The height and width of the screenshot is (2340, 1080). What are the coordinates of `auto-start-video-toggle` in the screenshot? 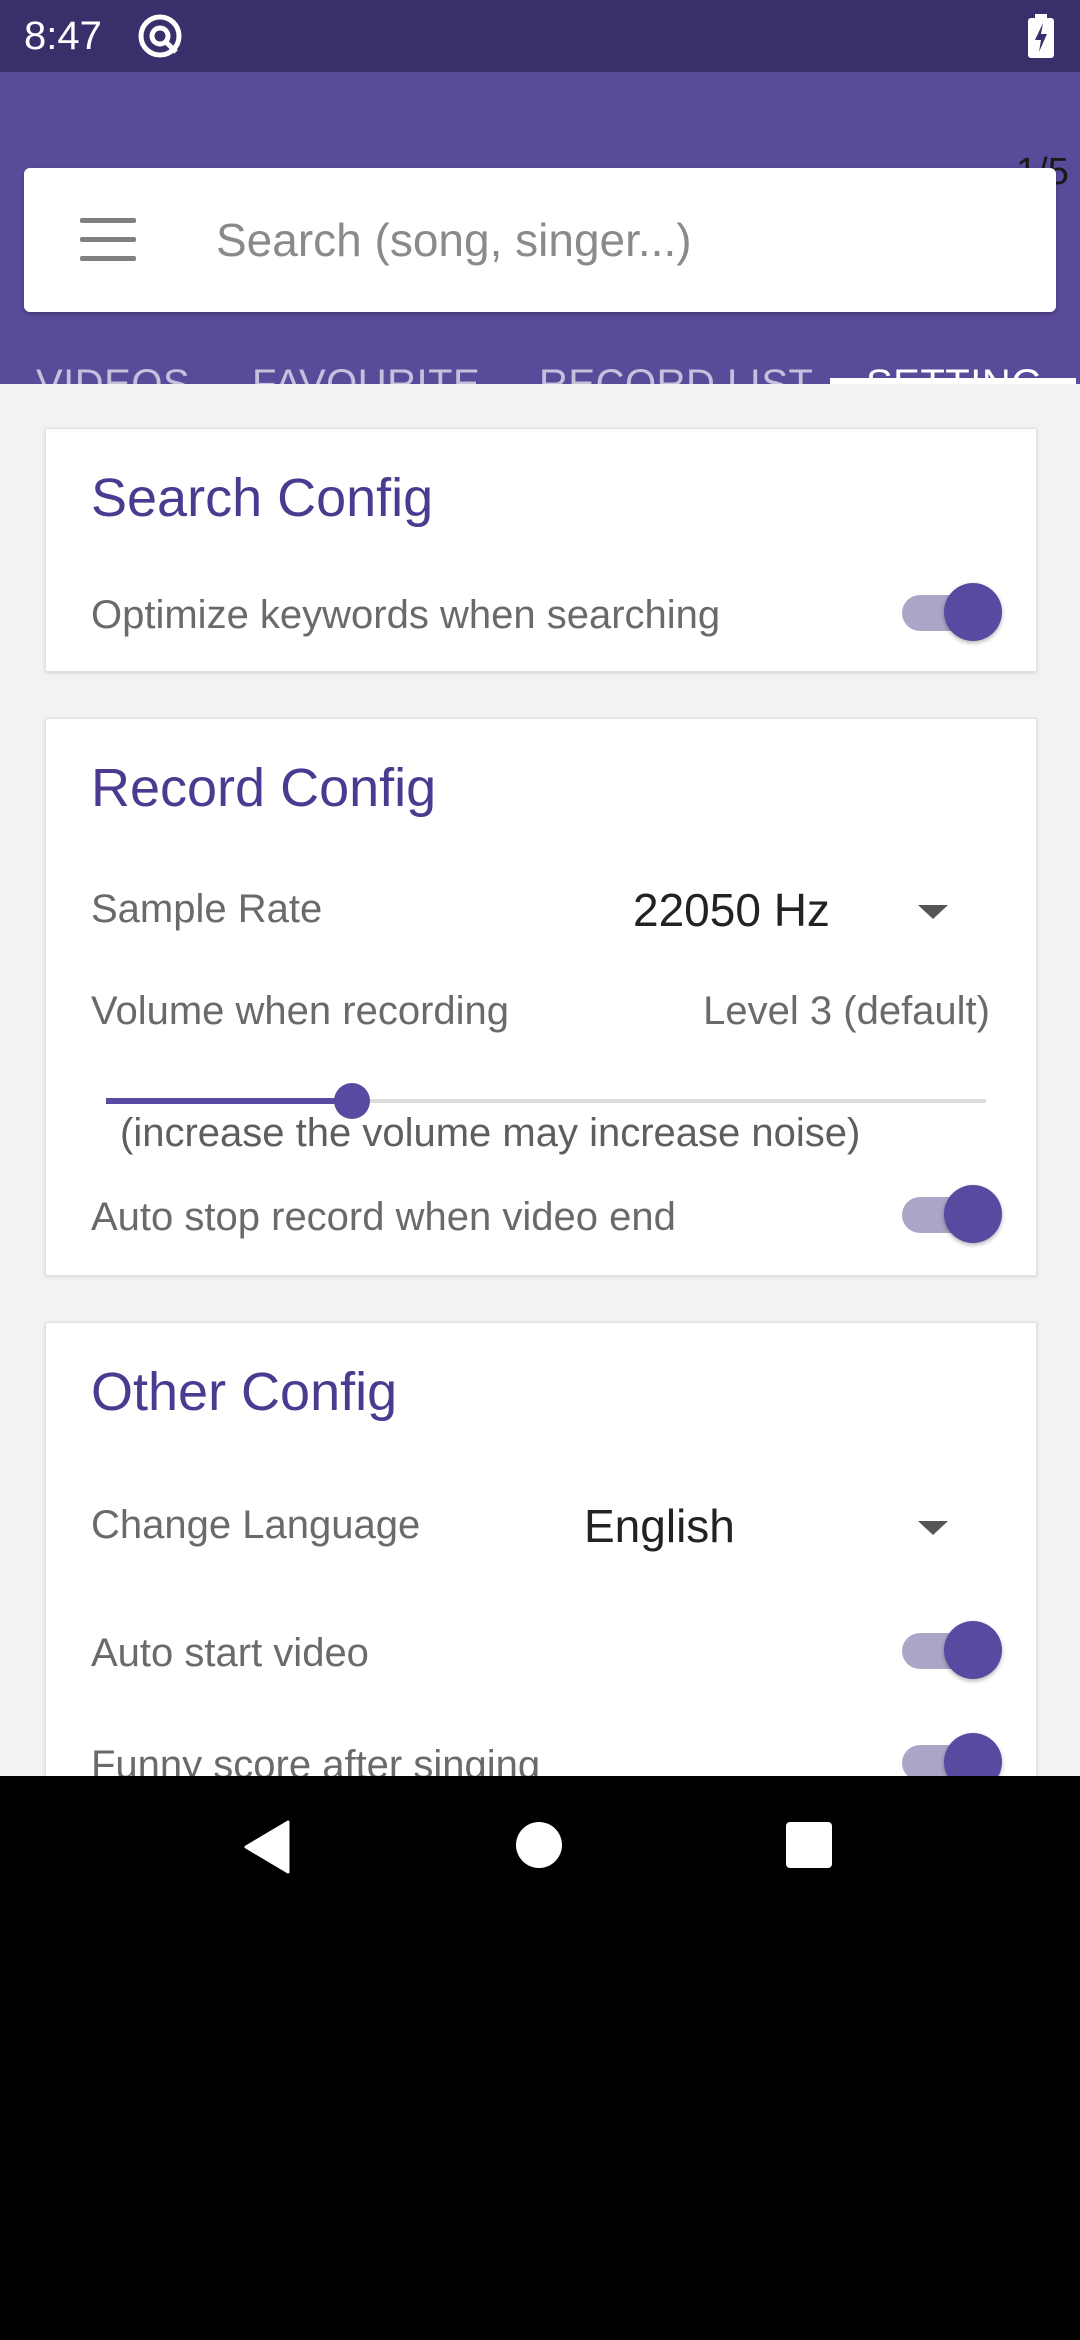 It's located at (950, 1649).